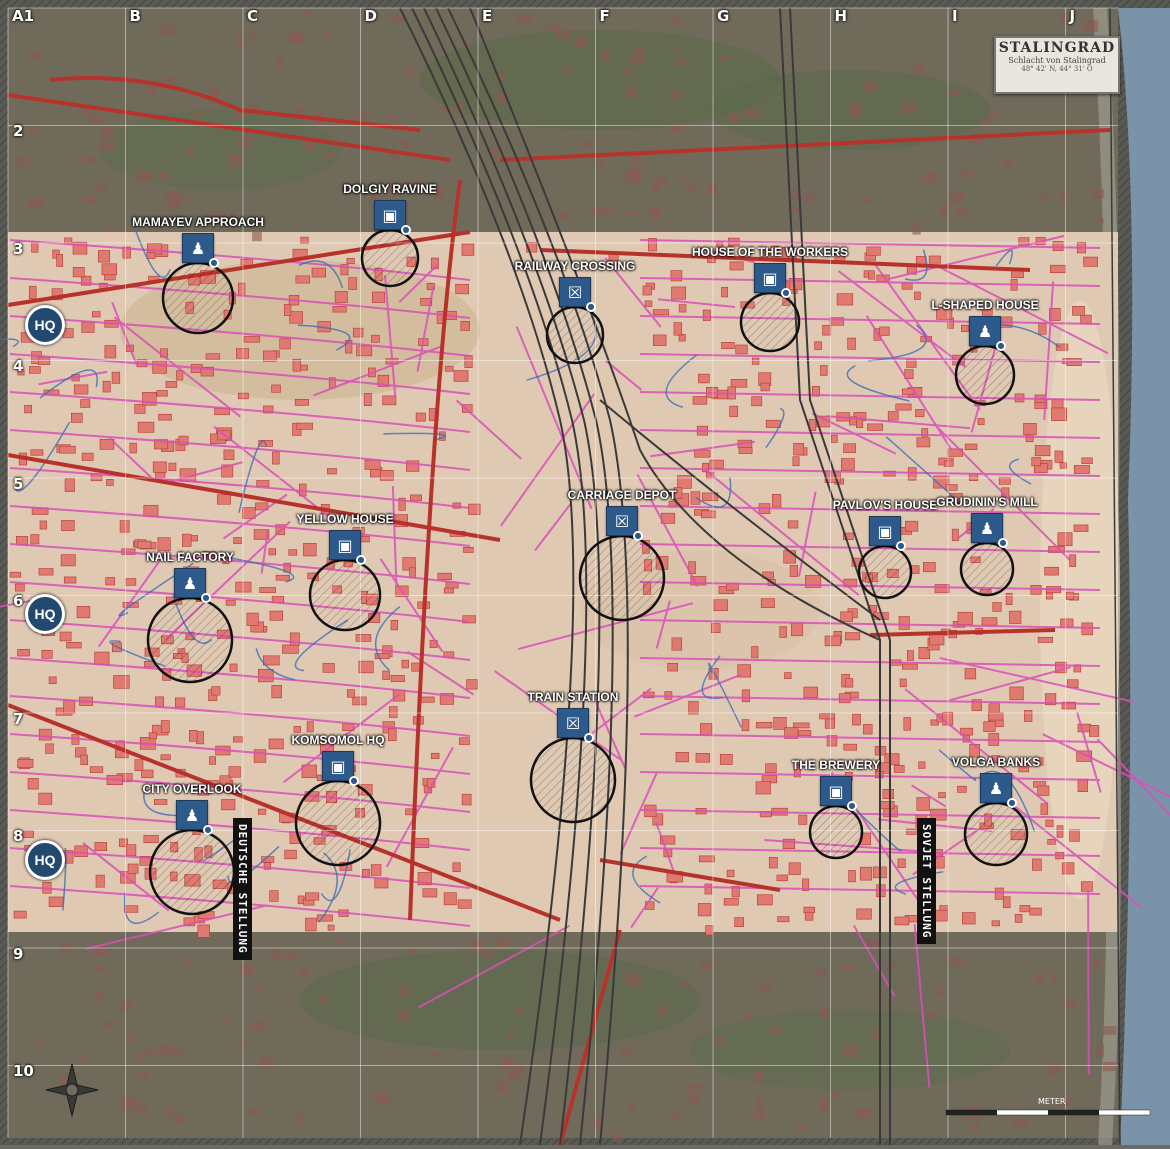 The width and height of the screenshot is (1170, 1149). What do you see at coordinates (390, 189) in the screenshot?
I see `objective-label: DOLGIY RAVINE` at bounding box center [390, 189].